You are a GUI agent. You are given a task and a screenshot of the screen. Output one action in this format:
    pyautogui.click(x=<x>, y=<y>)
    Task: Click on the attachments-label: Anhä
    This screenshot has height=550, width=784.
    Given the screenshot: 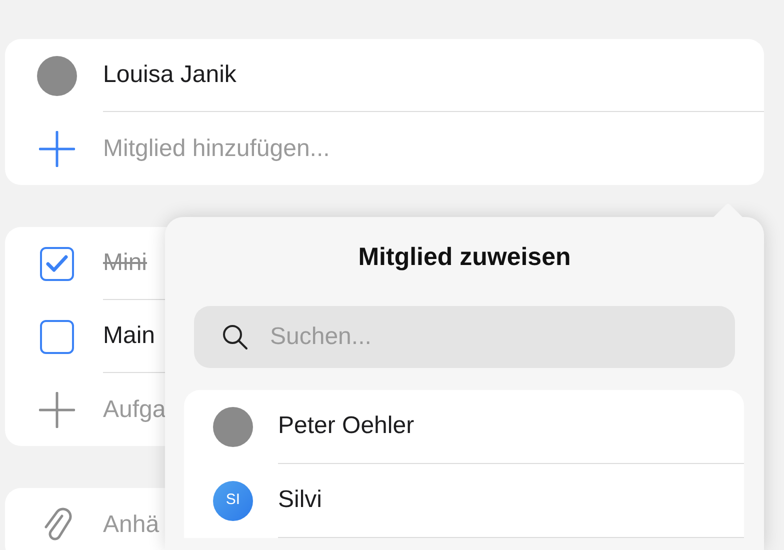 What is the action you would take?
    pyautogui.click(x=131, y=524)
    